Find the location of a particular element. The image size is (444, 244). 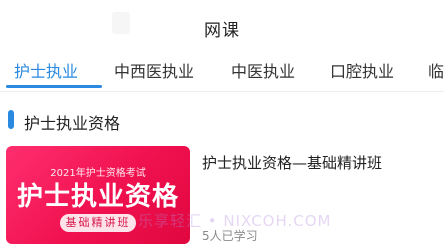

active-tab-indicator is located at coordinates (54, 86).